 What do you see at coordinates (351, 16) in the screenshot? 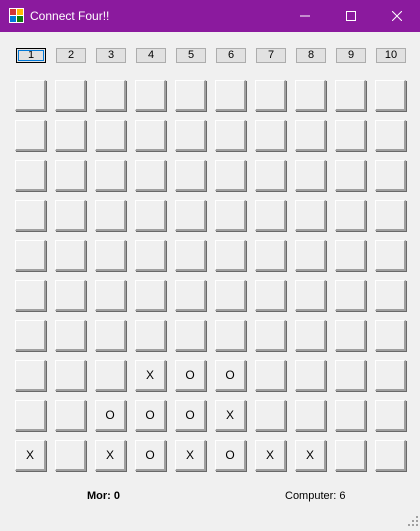
I see `maximize-button` at bounding box center [351, 16].